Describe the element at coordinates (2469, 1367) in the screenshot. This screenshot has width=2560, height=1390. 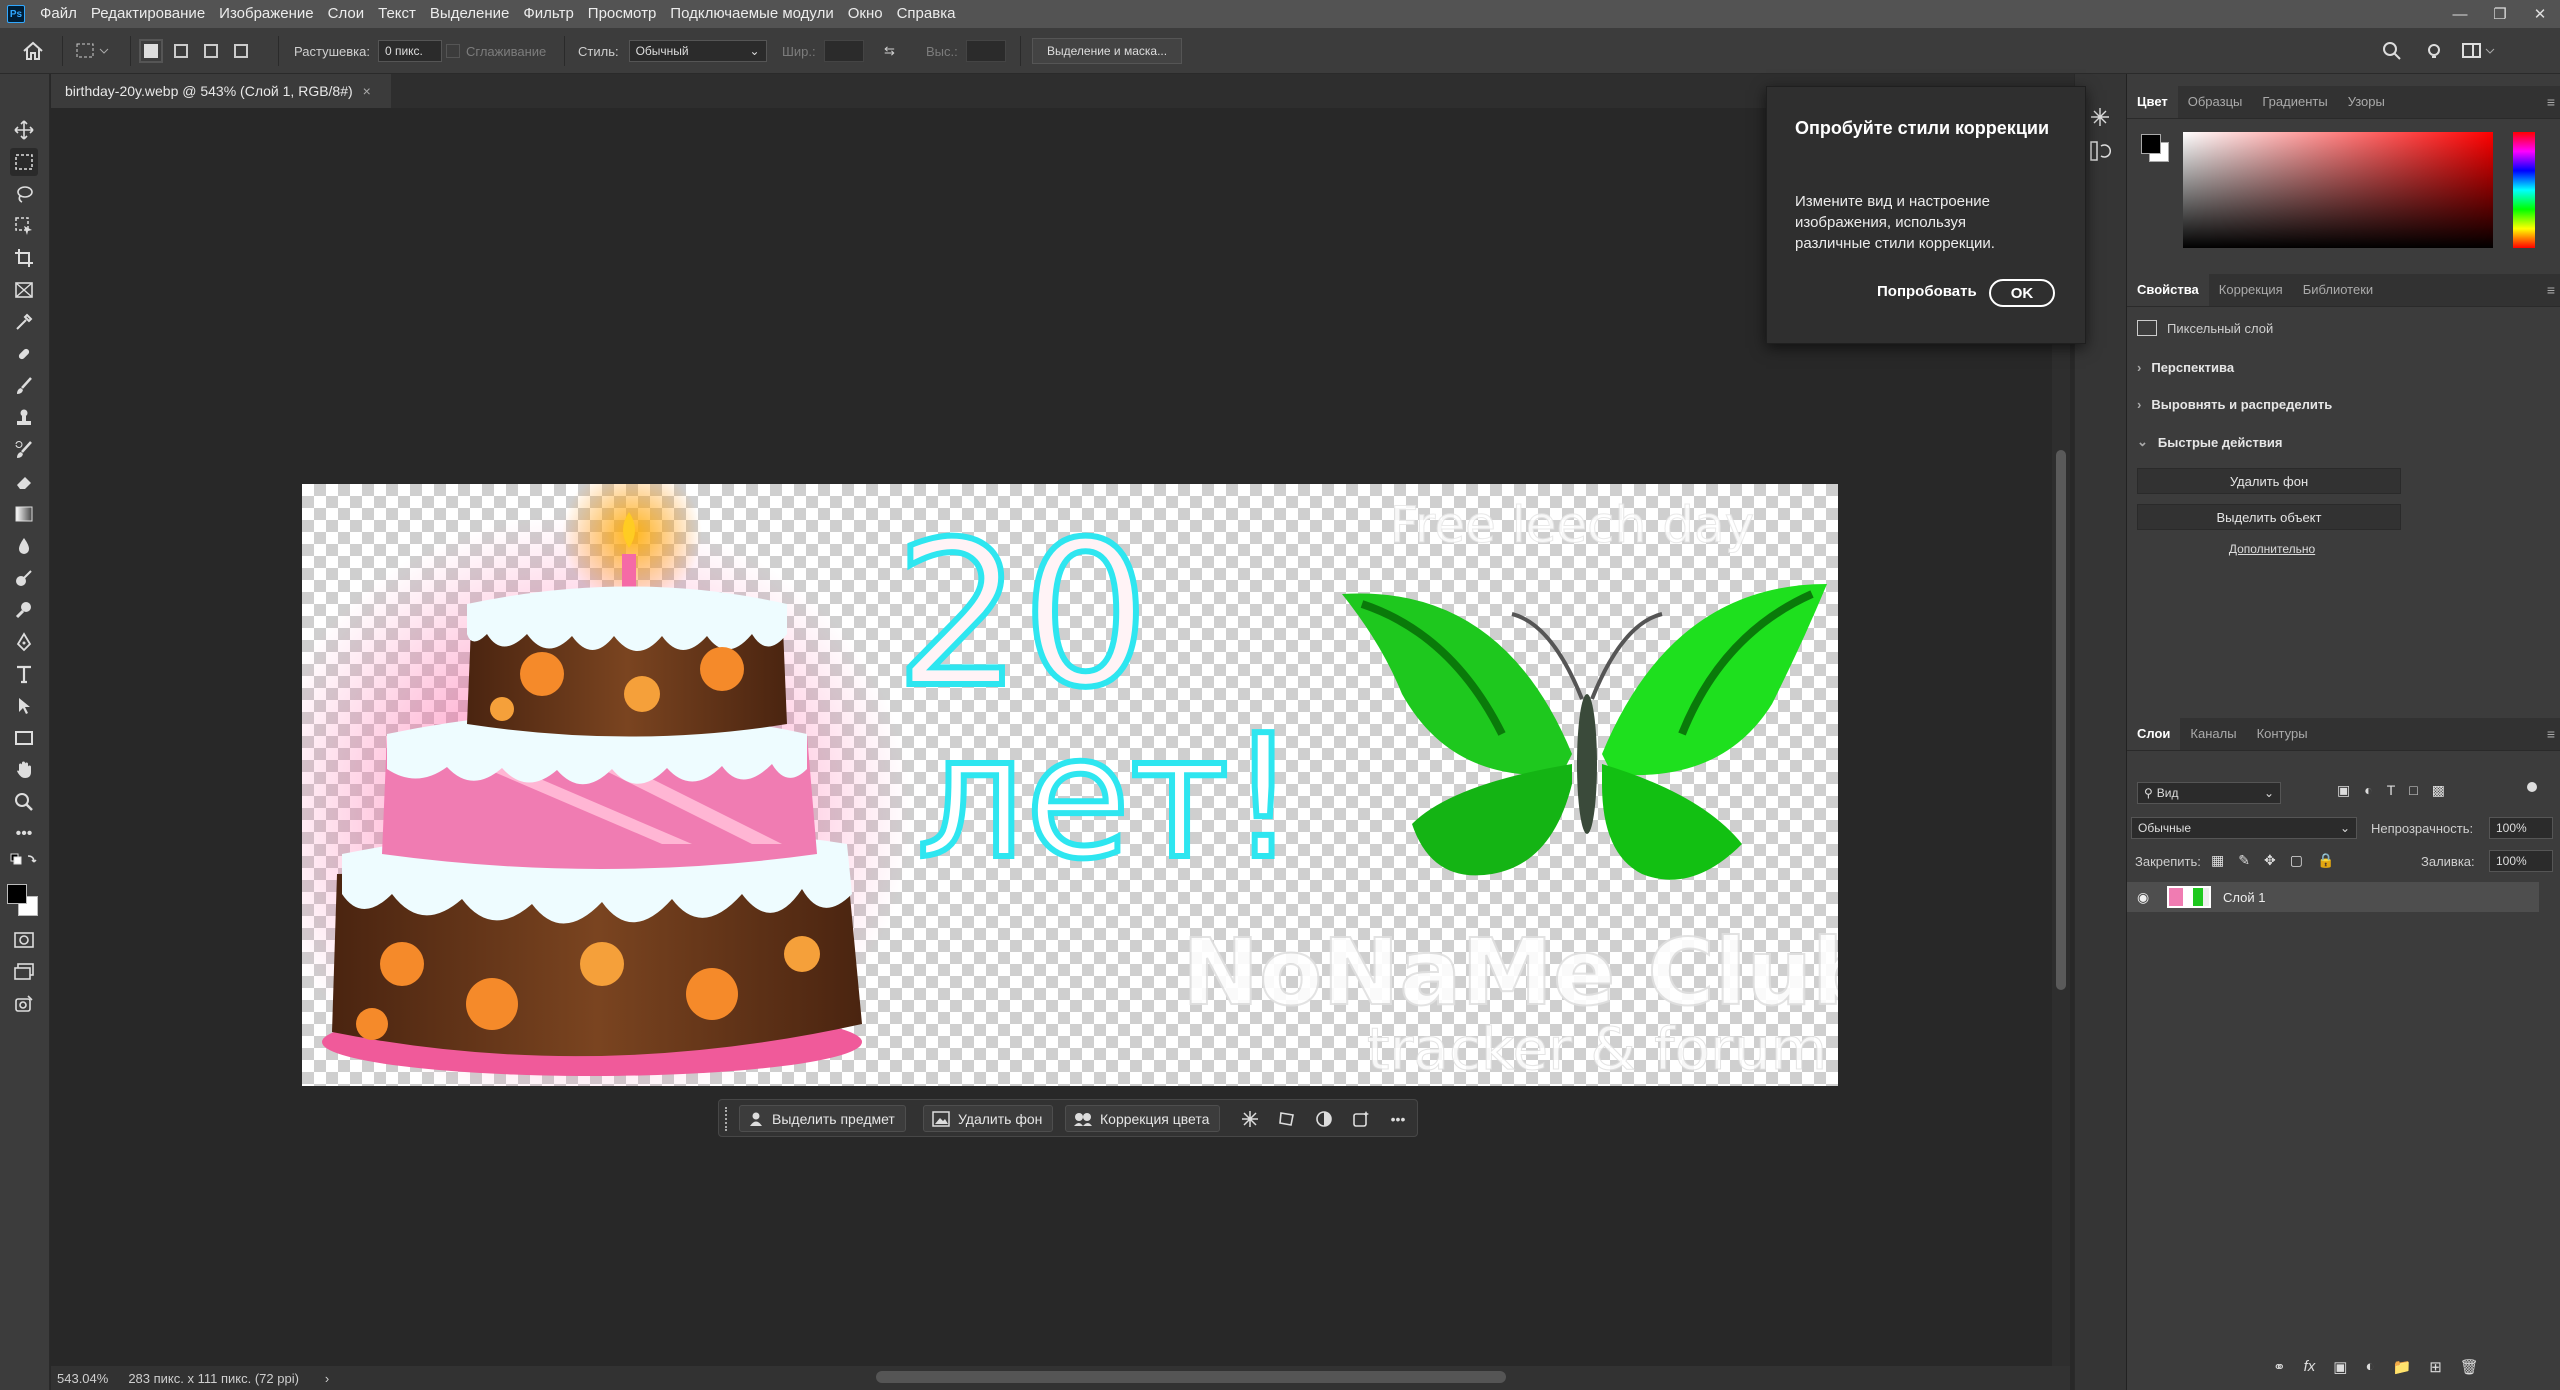
I see `delete-layer-icon: 🗑` at that location.